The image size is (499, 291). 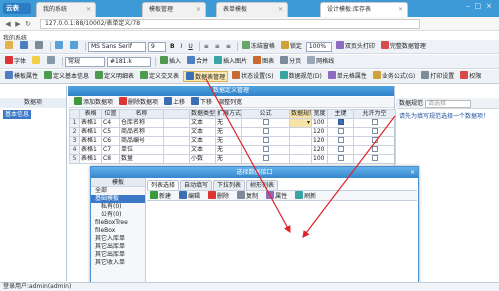 I want to click on tree-item: 公有(0), so click(x=118, y=215).